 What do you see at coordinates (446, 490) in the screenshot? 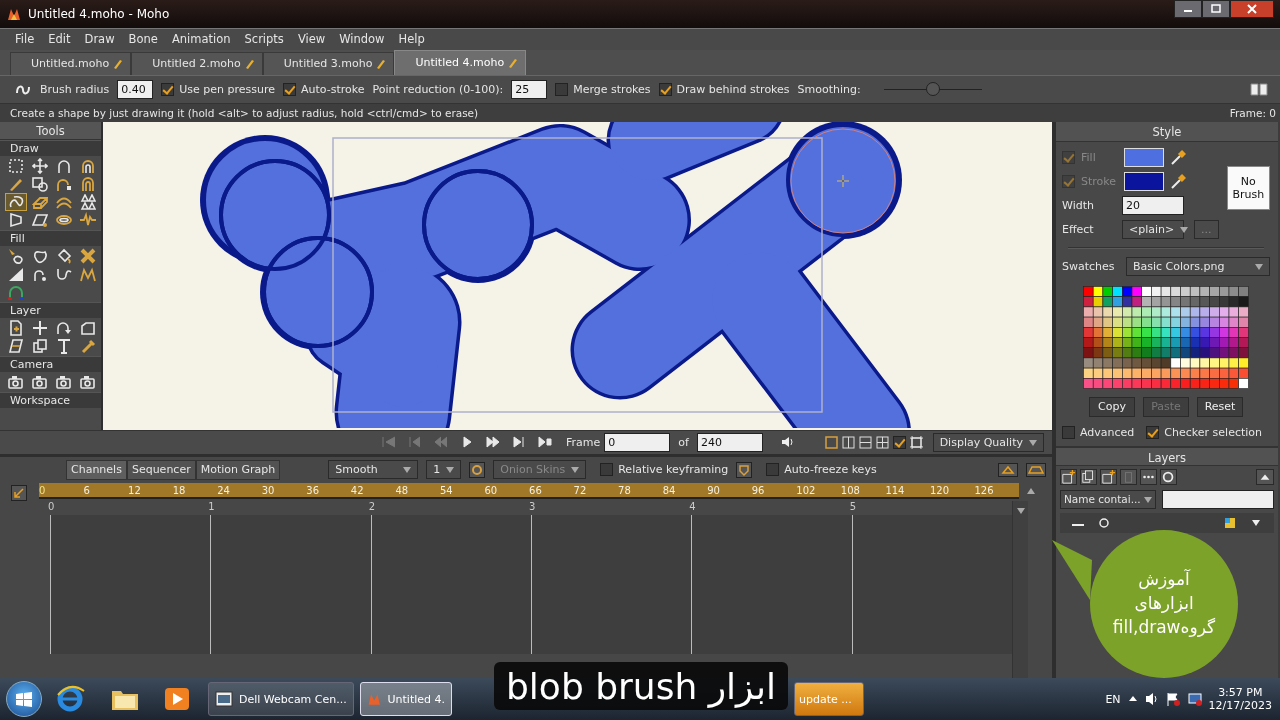
I see `frame-tick-label: 54` at bounding box center [446, 490].